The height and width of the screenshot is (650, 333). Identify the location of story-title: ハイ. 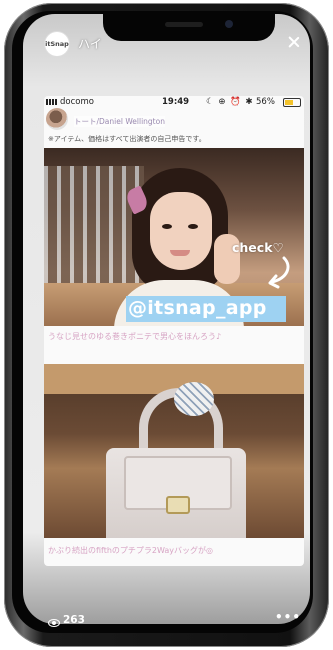
(90, 44).